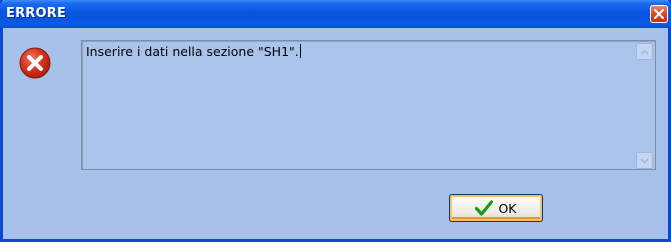  What do you see at coordinates (193, 51) in the screenshot?
I see `error-message: Inserire i dati nella sezione "SH1".` at bounding box center [193, 51].